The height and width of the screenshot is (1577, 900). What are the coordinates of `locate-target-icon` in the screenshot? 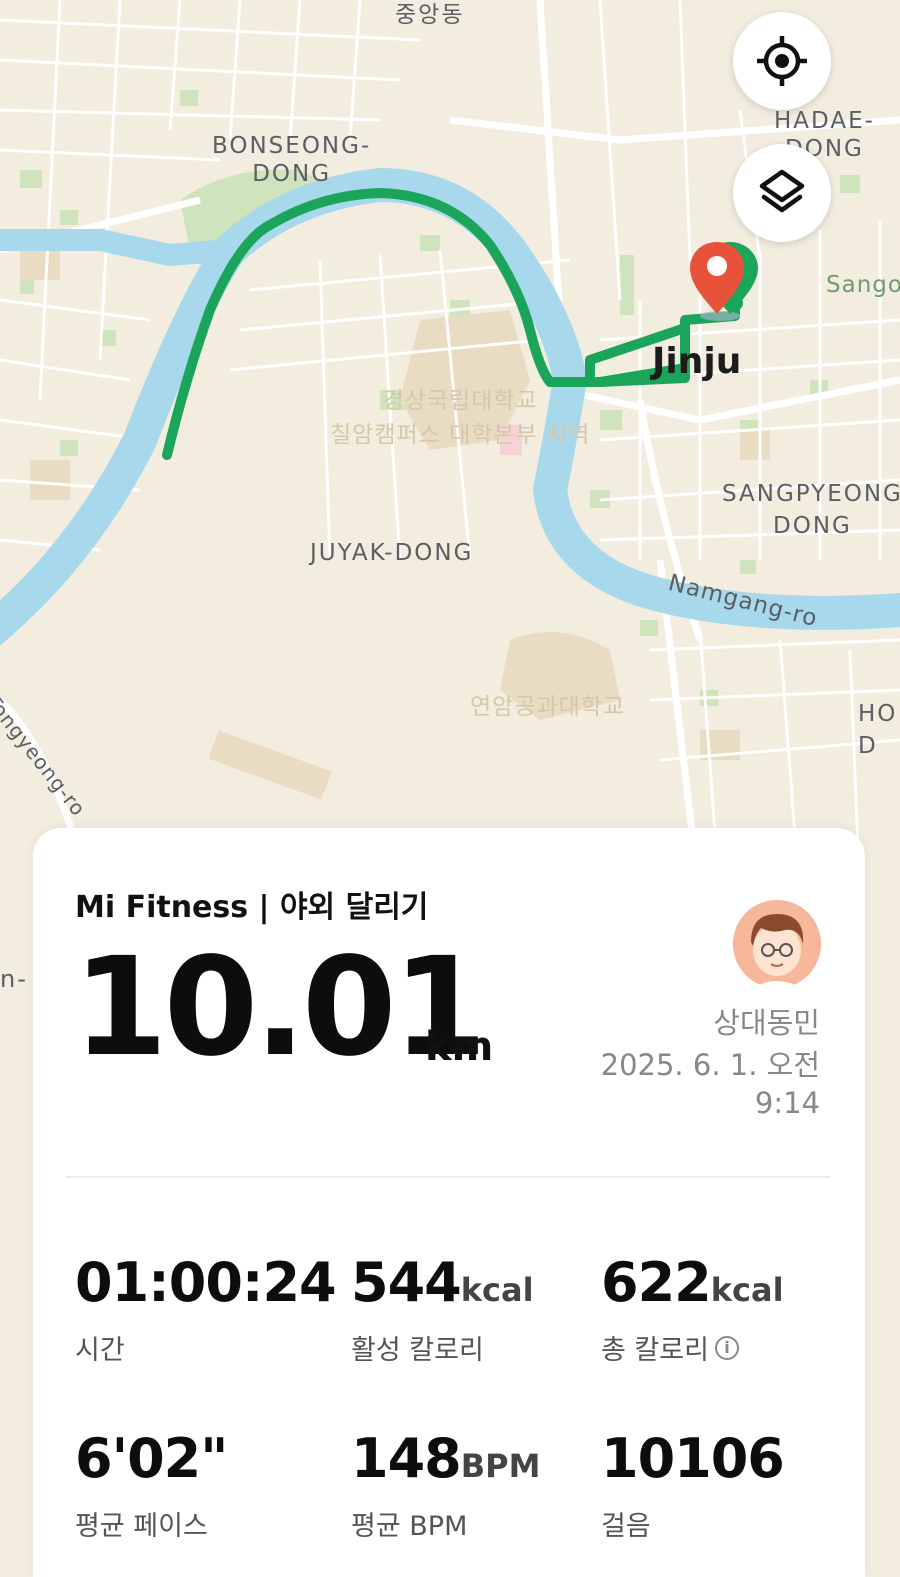 It's located at (782, 61).